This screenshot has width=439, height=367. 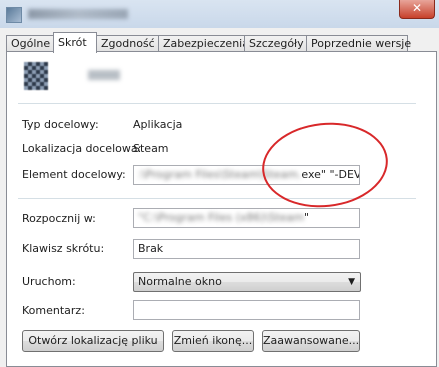 What do you see at coordinates (417, 9) in the screenshot?
I see `close-button: ✕` at bounding box center [417, 9].